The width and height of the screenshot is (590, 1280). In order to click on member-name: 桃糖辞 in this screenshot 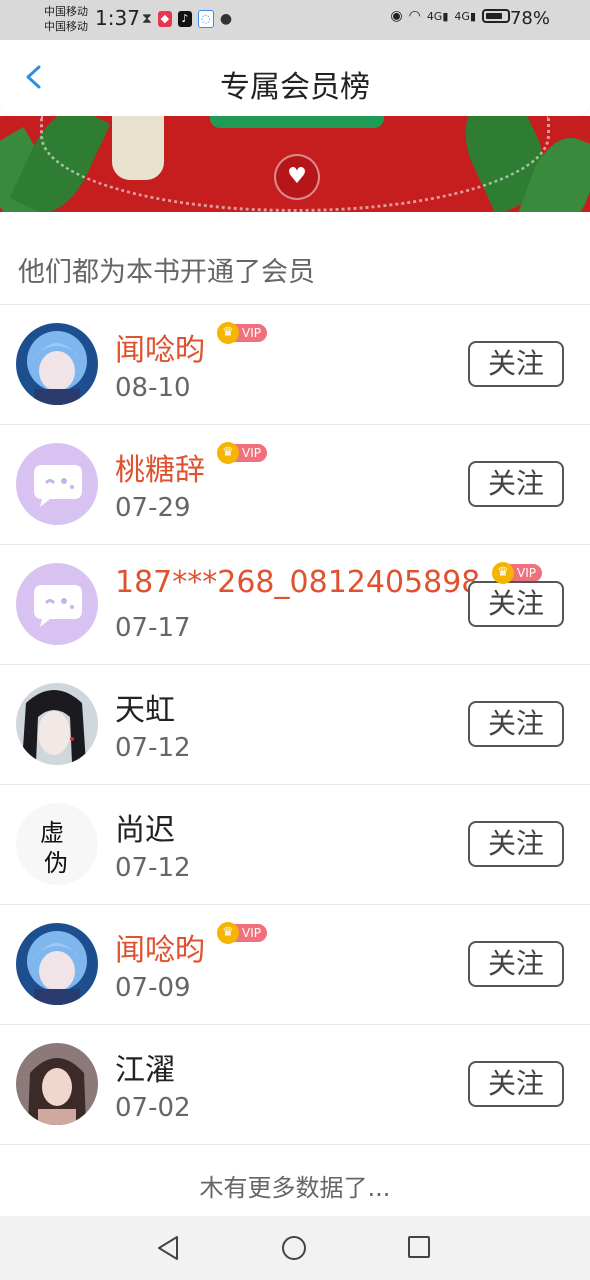, I will do `click(160, 467)`.